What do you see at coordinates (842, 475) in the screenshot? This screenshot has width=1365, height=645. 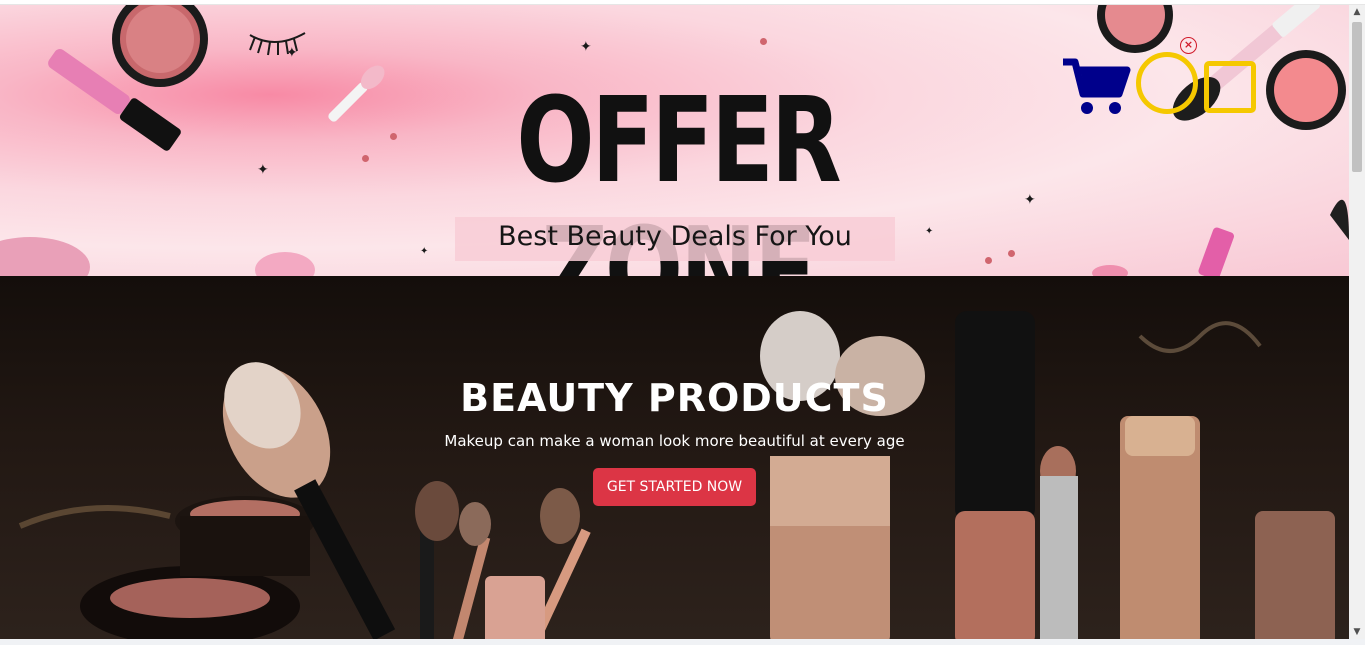 I see `brush-holder-photo` at bounding box center [842, 475].